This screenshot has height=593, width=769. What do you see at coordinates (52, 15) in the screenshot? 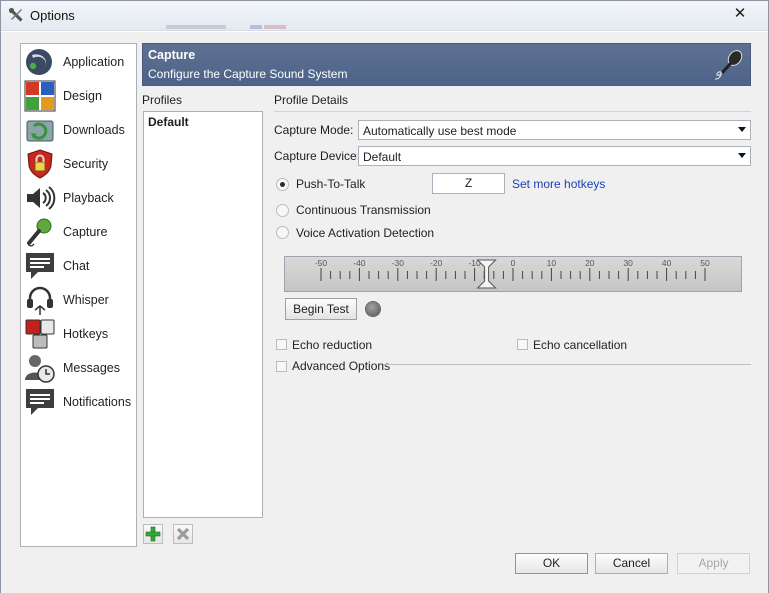
I see `window-title: Options` at bounding box center [52, 15].